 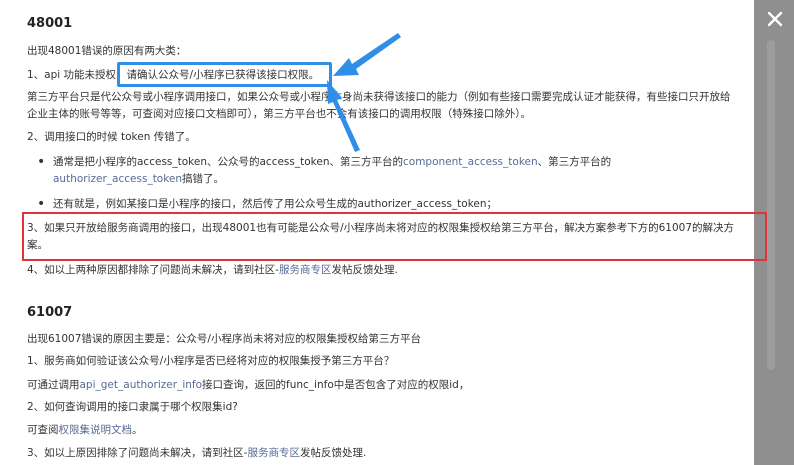 I want to click on section2-q2: 2、如何查询调用的接口隶属于哪个权限集id?, so click(x=132, y=407).